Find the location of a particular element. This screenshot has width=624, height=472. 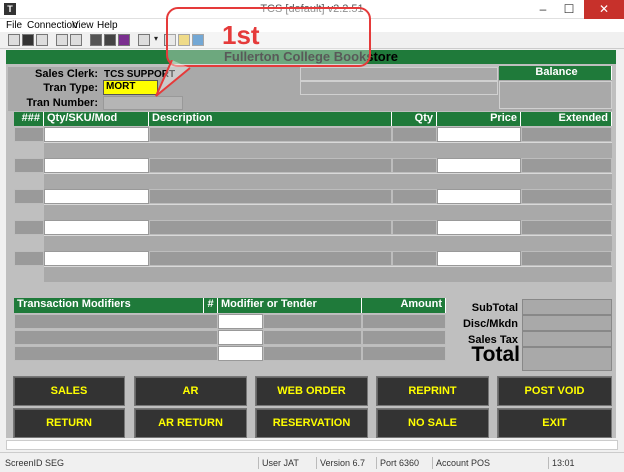

annotation-pointer is located at coordinates (173, 78).